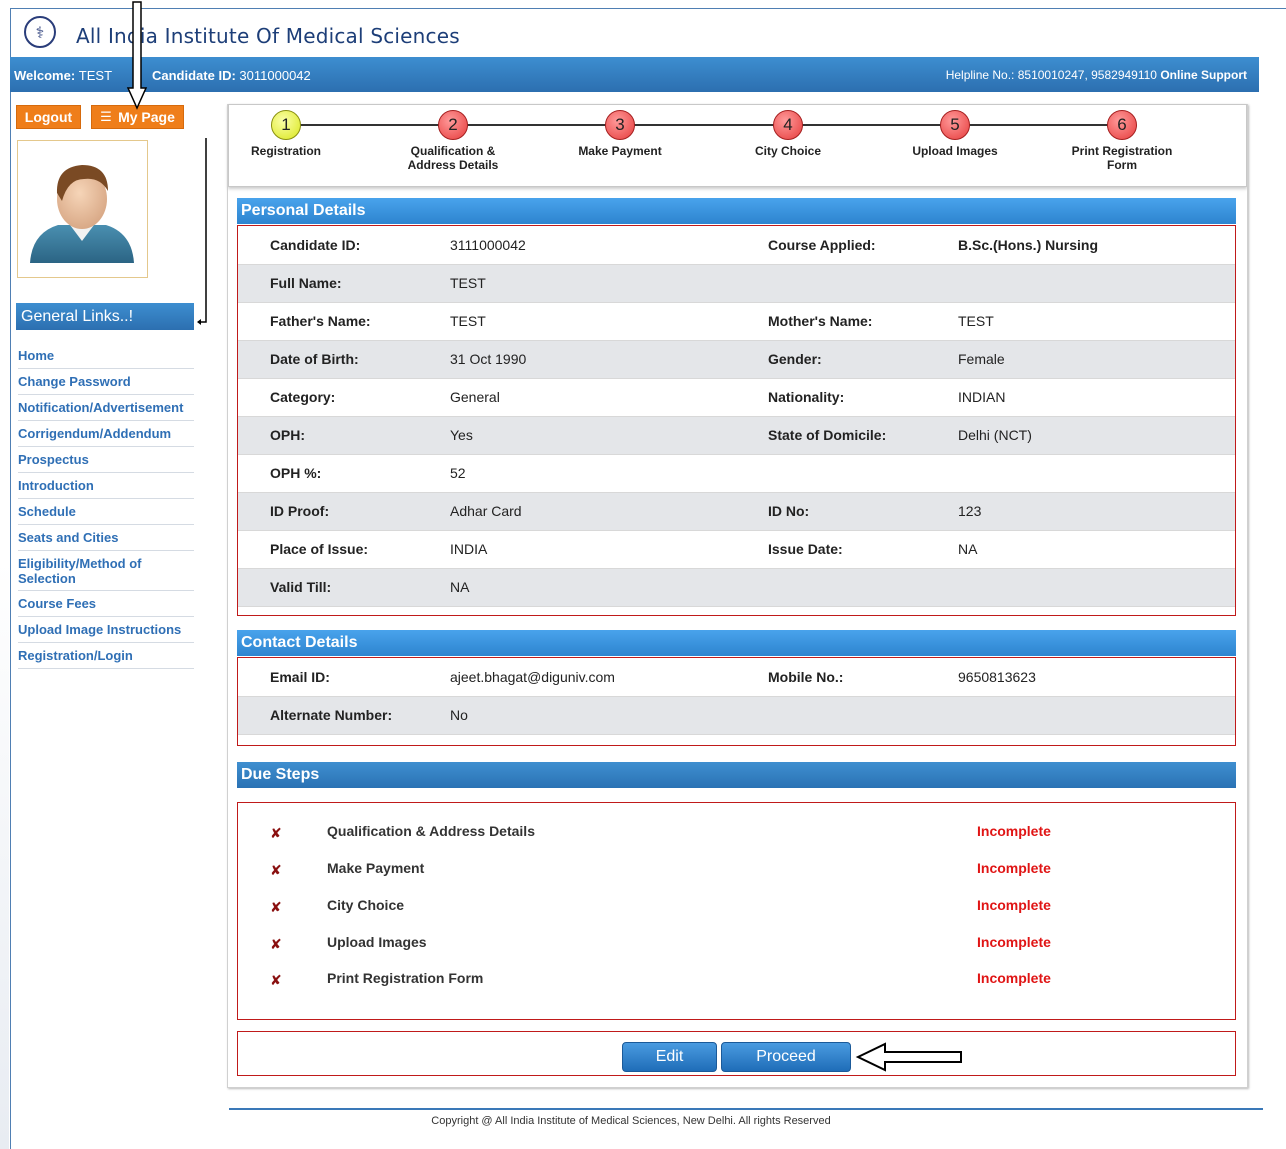  I want to click on step-print-form: 6 Print Registration Form, so click(1122, 141).